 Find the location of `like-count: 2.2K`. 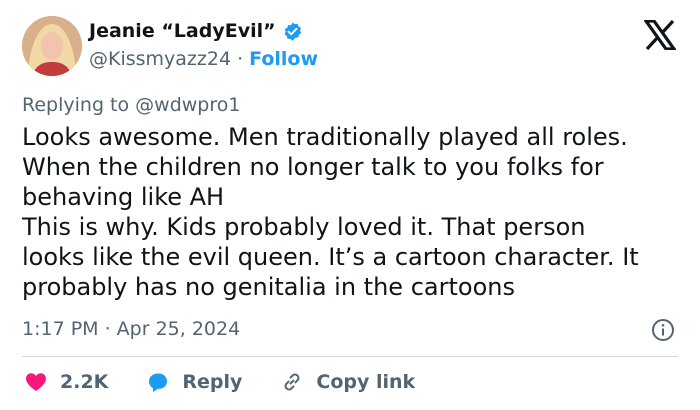

like-count: 2.2K is located at coordinates (84, 382).